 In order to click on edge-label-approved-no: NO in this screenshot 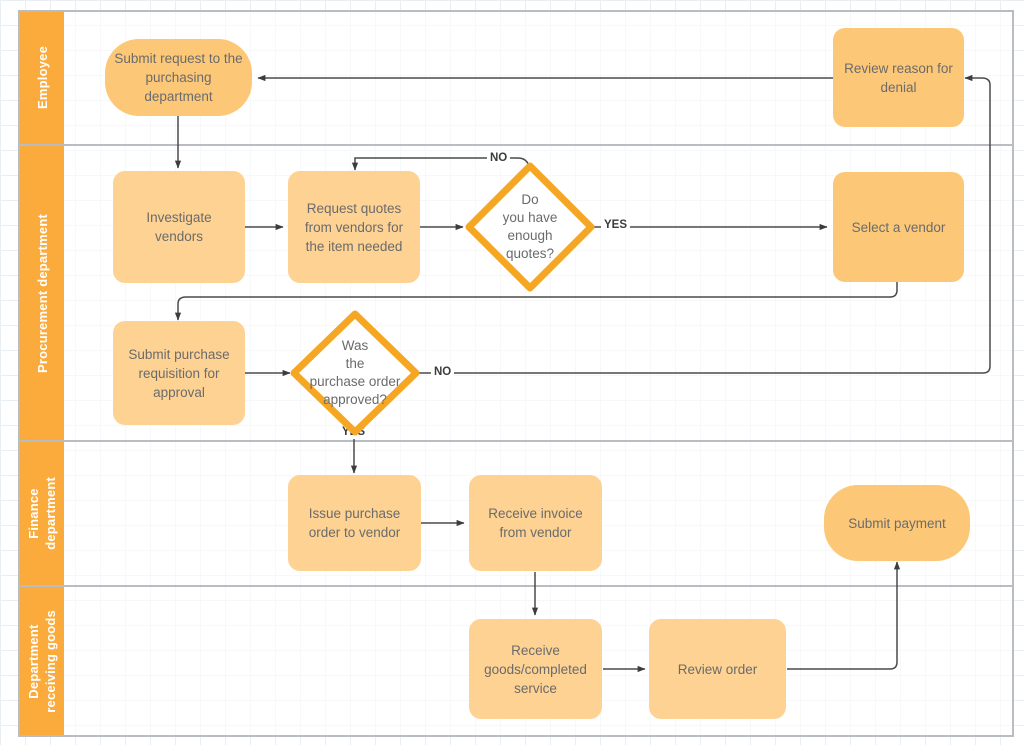, I will do `click(443, 372)`.